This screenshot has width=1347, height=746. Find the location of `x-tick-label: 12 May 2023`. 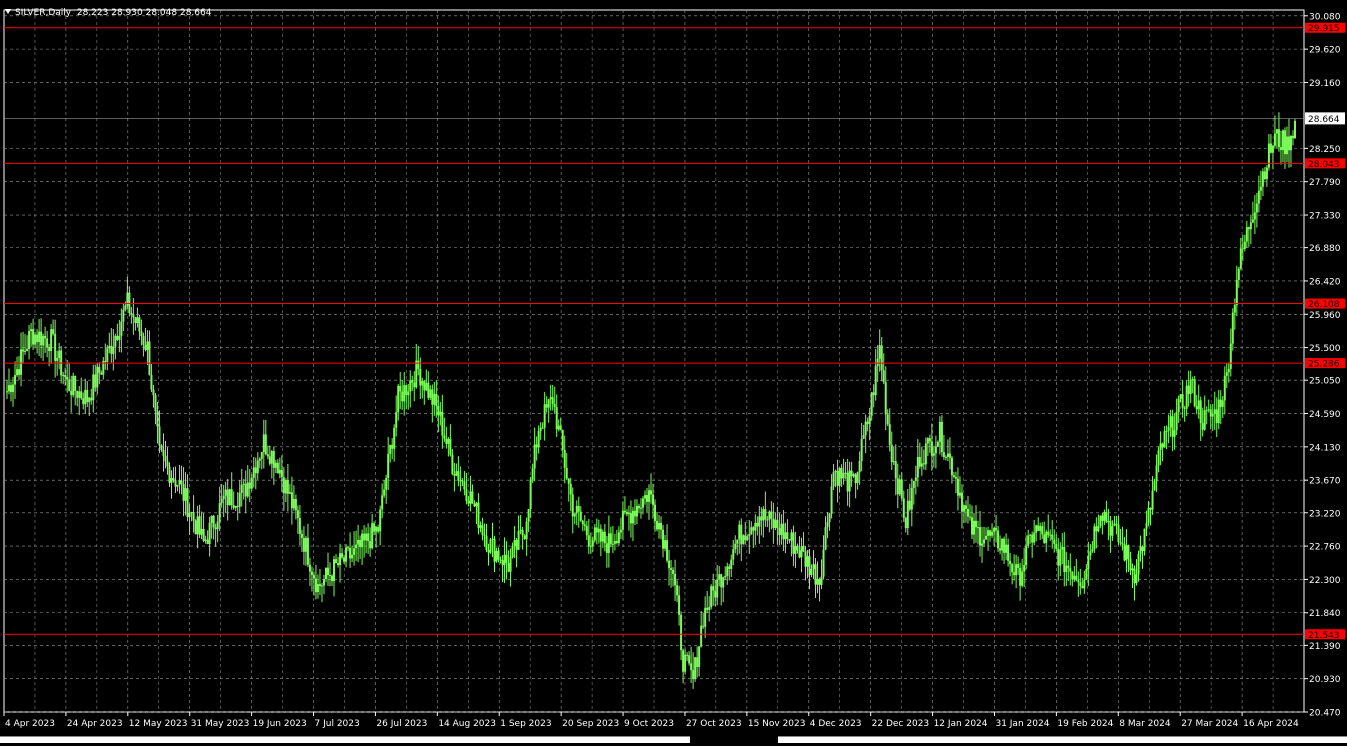

x-tick-label: 12 May 2023 is located at coordinates (158, 724).